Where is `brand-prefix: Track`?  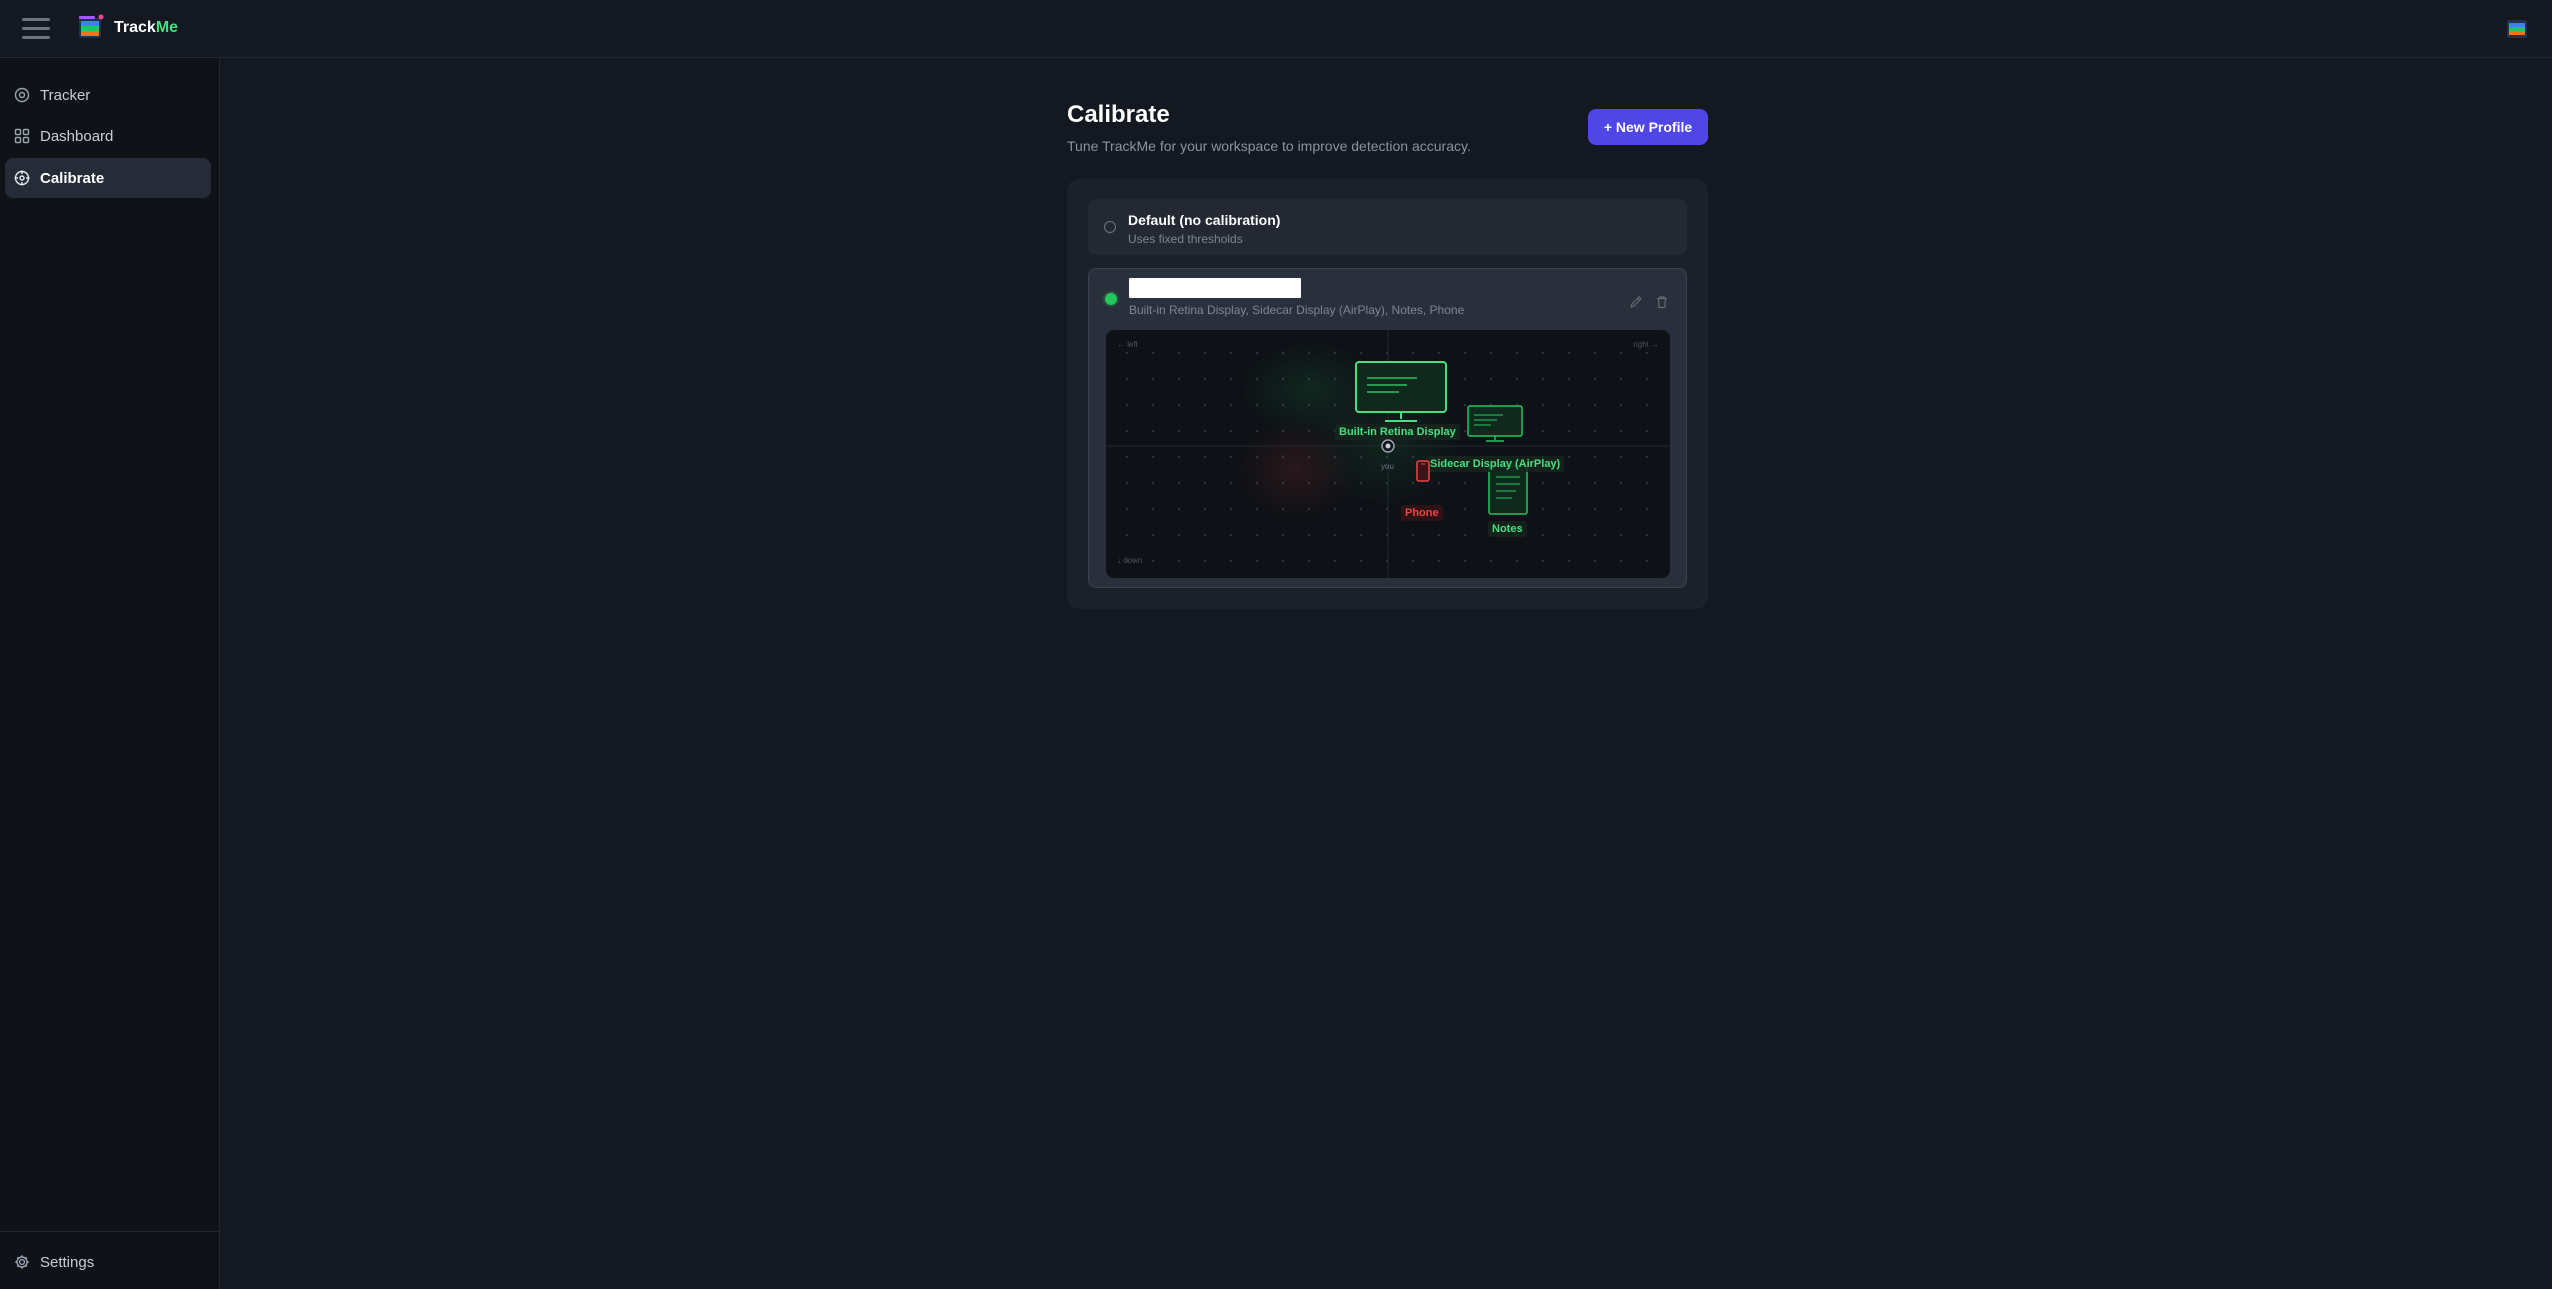
brand-prefix: Track is located at coordinates (135, 27).